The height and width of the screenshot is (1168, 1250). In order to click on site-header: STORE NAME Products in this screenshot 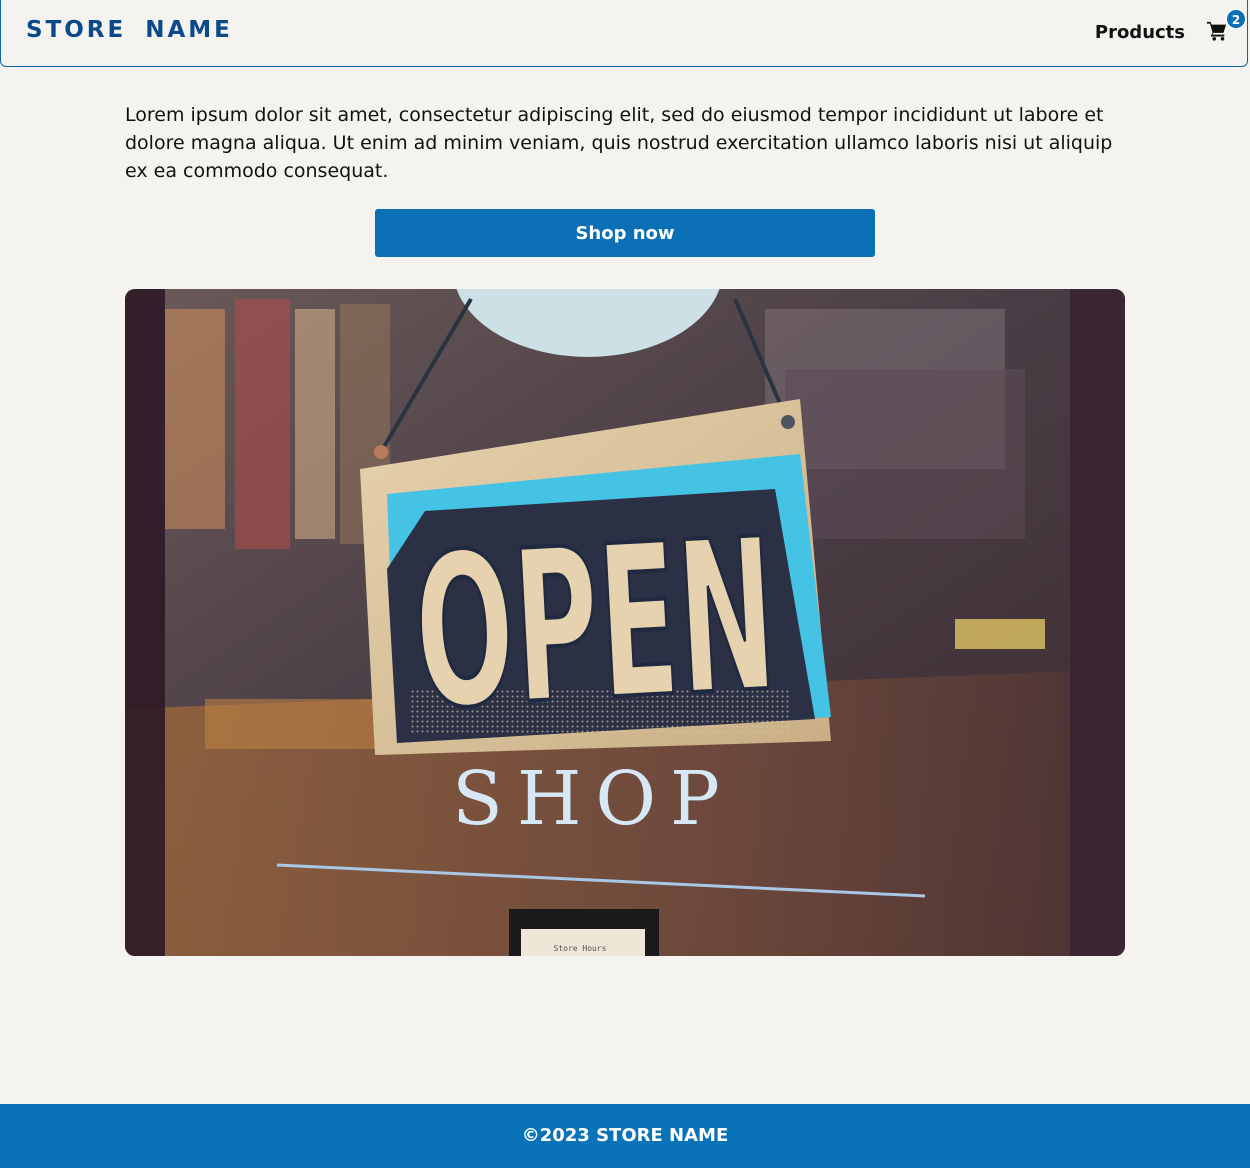, I will do `click(624, 33)`.